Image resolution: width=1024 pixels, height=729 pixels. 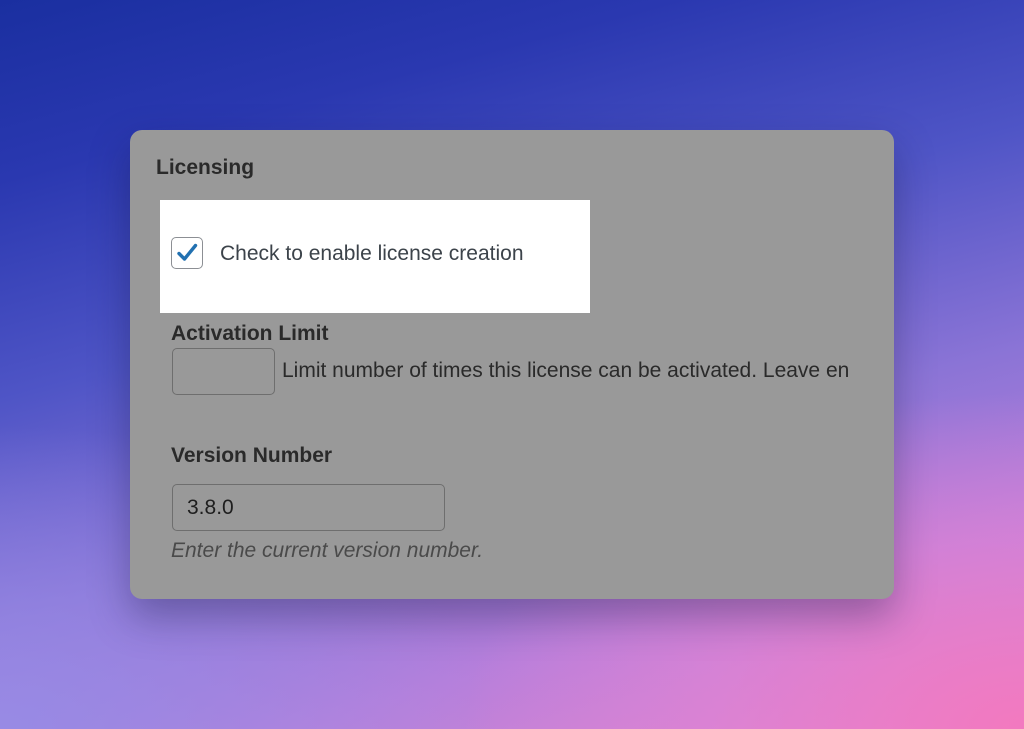 I want to click on activation-limit-input, so click(x=223, y=371).